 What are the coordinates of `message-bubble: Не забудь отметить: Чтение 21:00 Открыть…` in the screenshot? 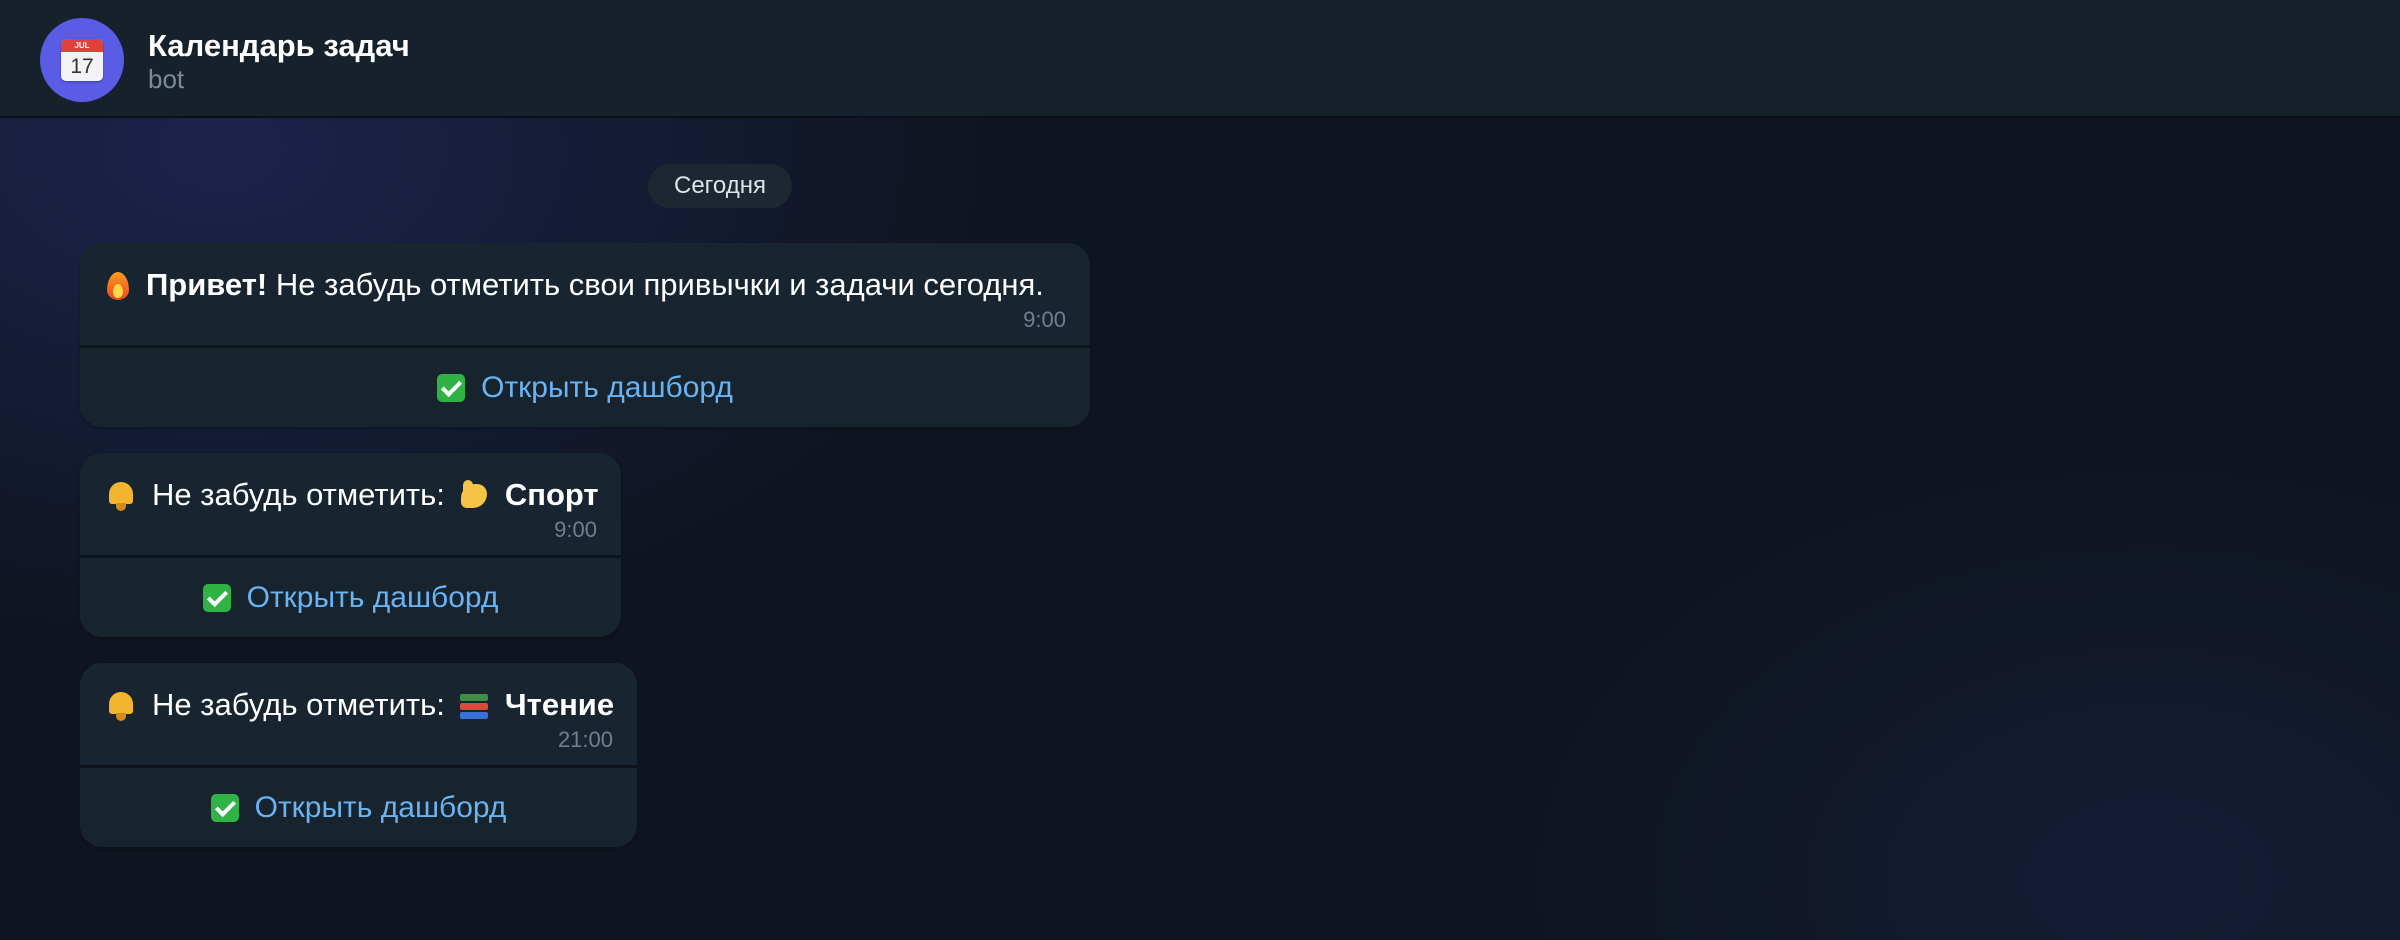 It's located at (358, 755).